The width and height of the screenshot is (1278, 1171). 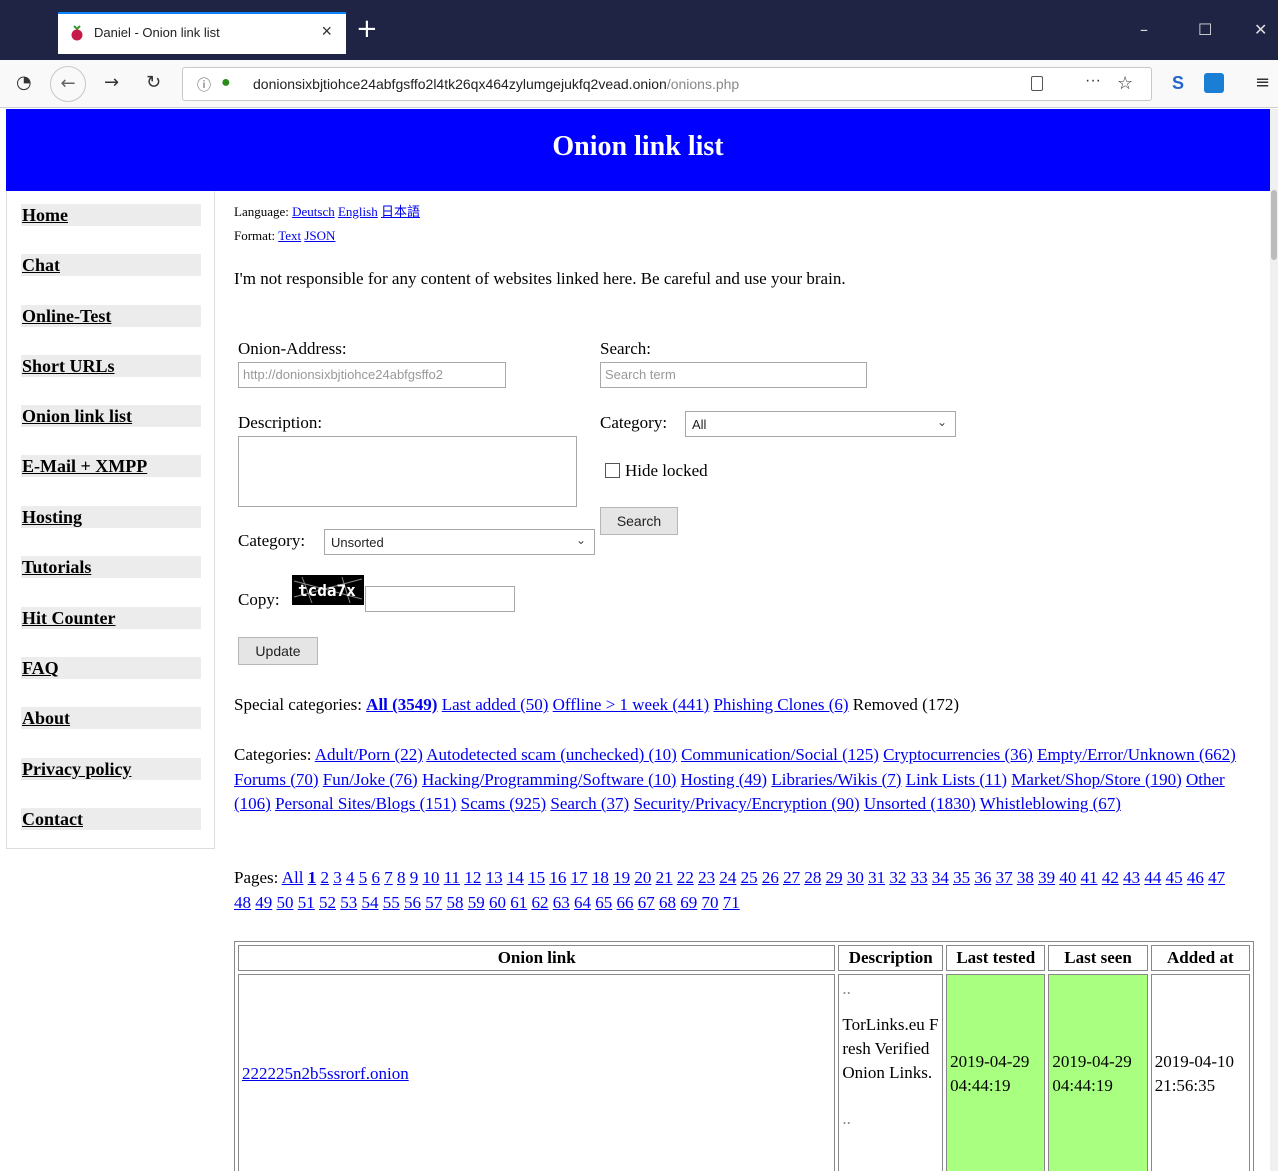 What do you see at coordinates (1216, 877) in the screenshot?
I see `page-link: 47` at bounding box center [1216, 877].